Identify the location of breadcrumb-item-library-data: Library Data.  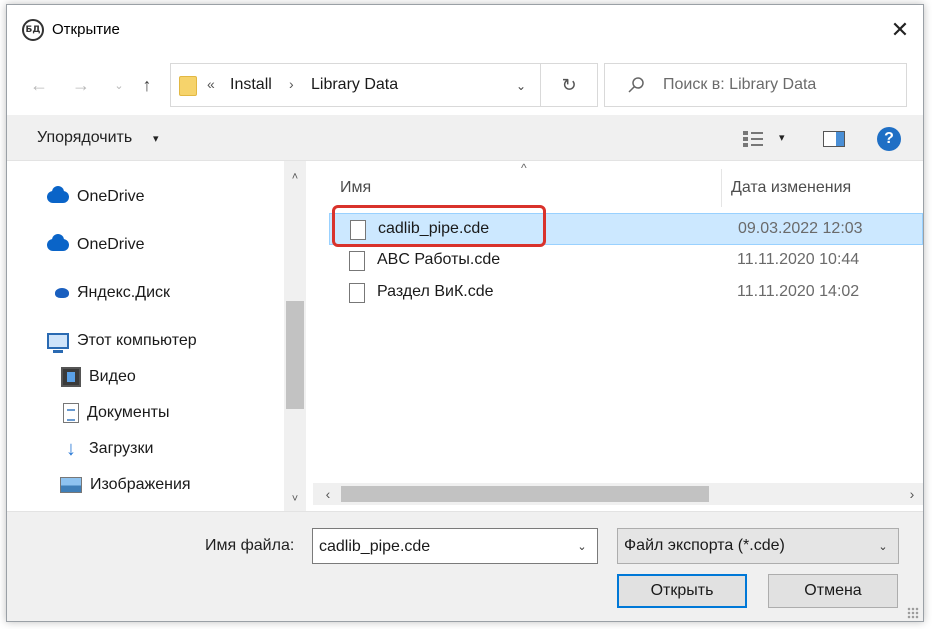
(354, 85).